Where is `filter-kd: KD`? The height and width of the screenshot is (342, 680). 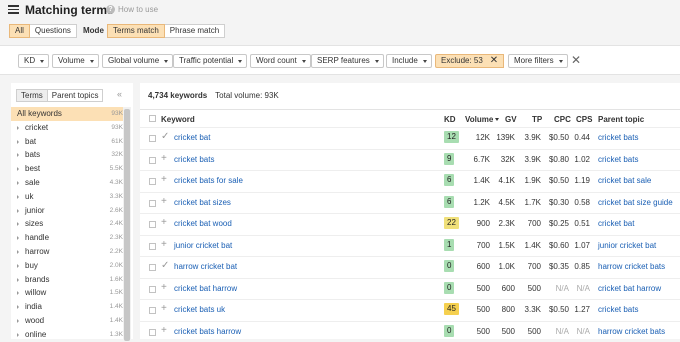
filter-kd: KD is located at coordinates (33, 61).